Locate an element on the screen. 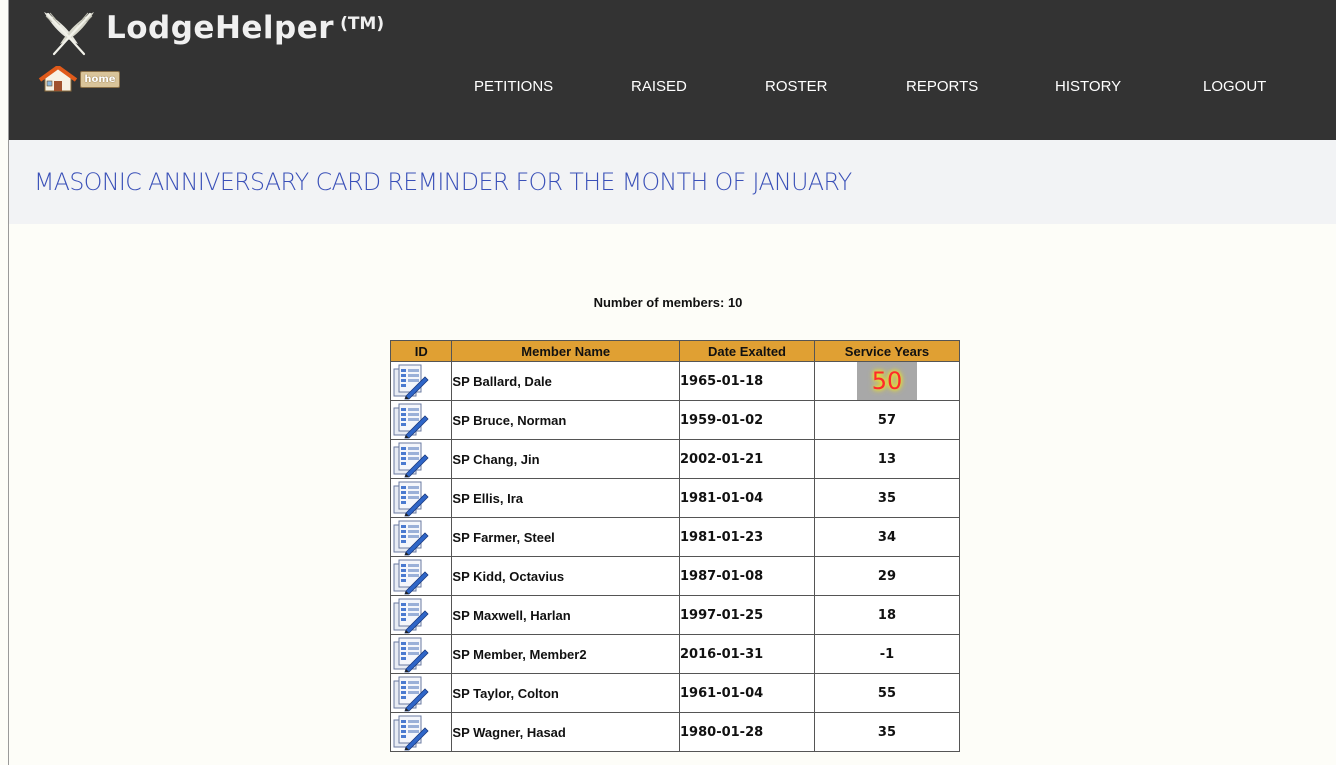 This screenshot has height=765, width=1336. house-icon is located at coordinates (58, 79).